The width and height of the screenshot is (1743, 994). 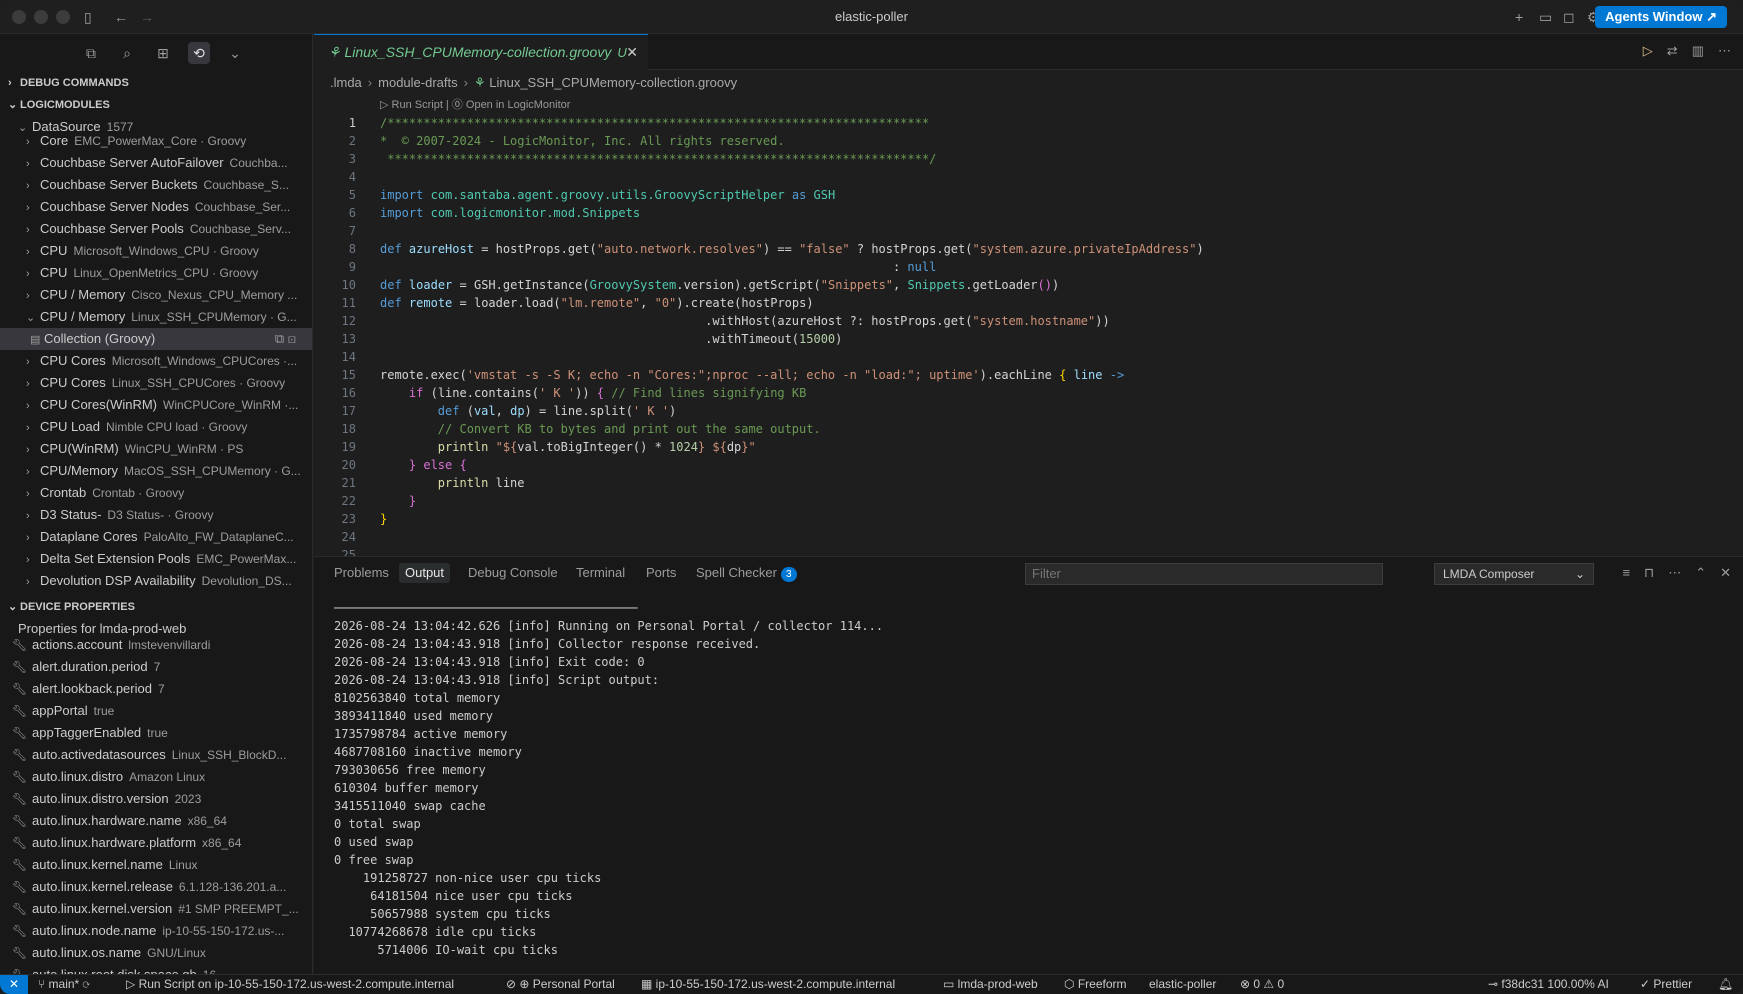 What do you see at coordinates (1648, 51) in the screenshot?
I see `run-icon: ▷` at bounding box center [1648, 51].